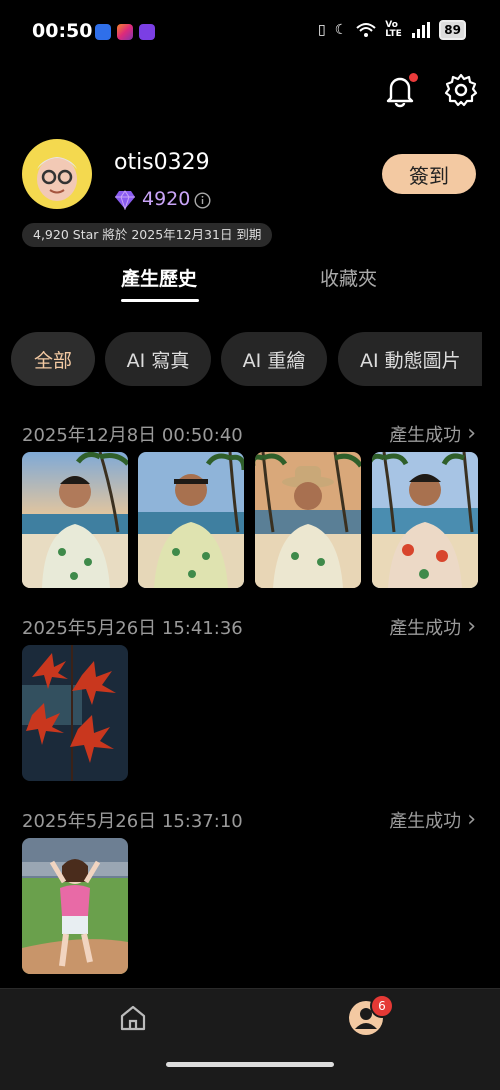 This screenshot has height=1090, width=500. I want to click on status-time: 00:50, so click(62, 31).